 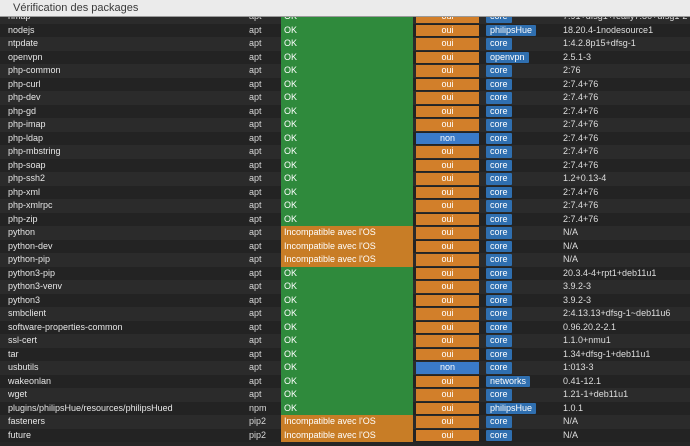 I want to click on package-name: python-pip, so click(x=29, y=259).